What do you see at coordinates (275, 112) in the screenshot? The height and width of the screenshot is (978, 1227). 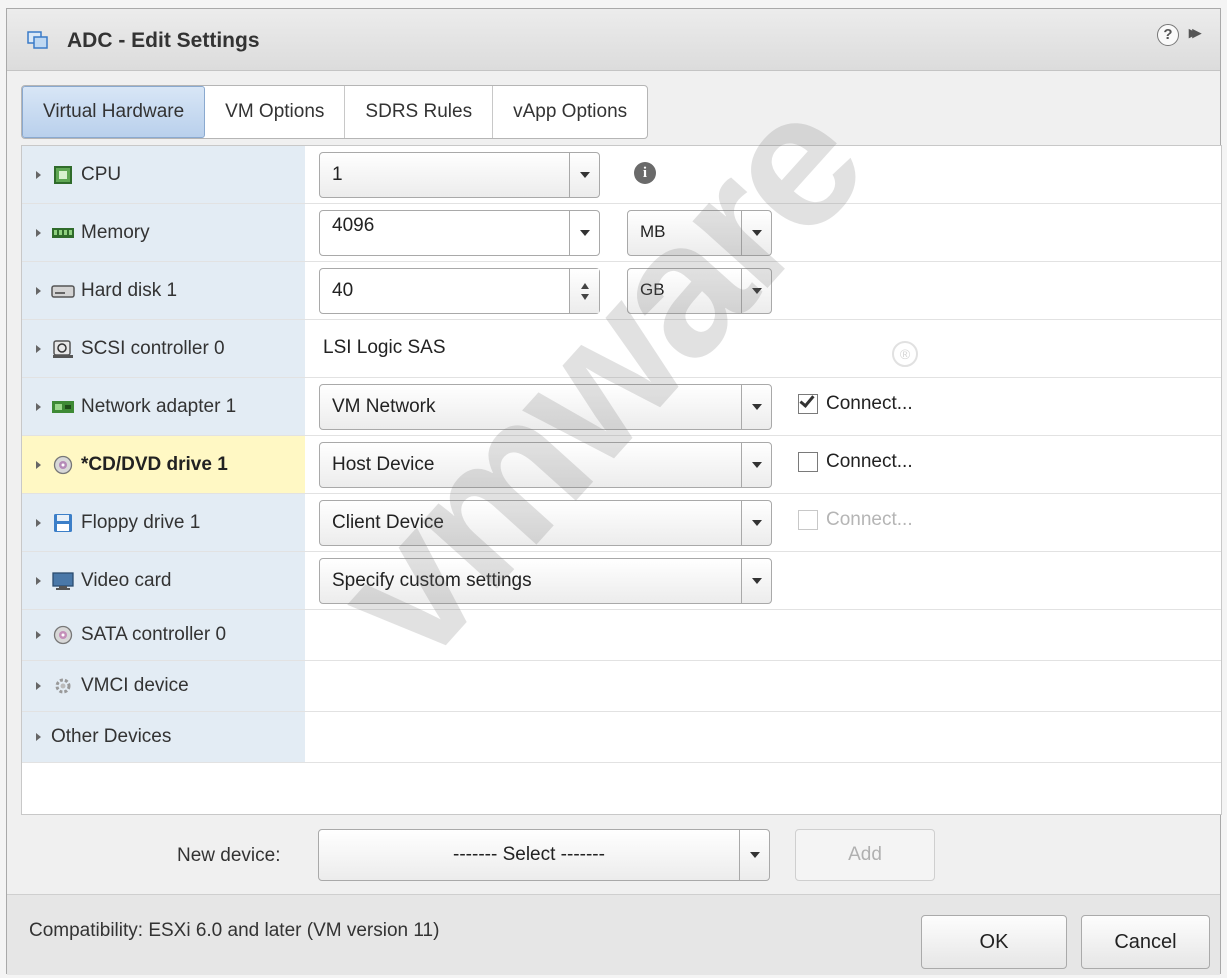 I see `tab-vm-options: VM Options` at bounding box center [275, 112].